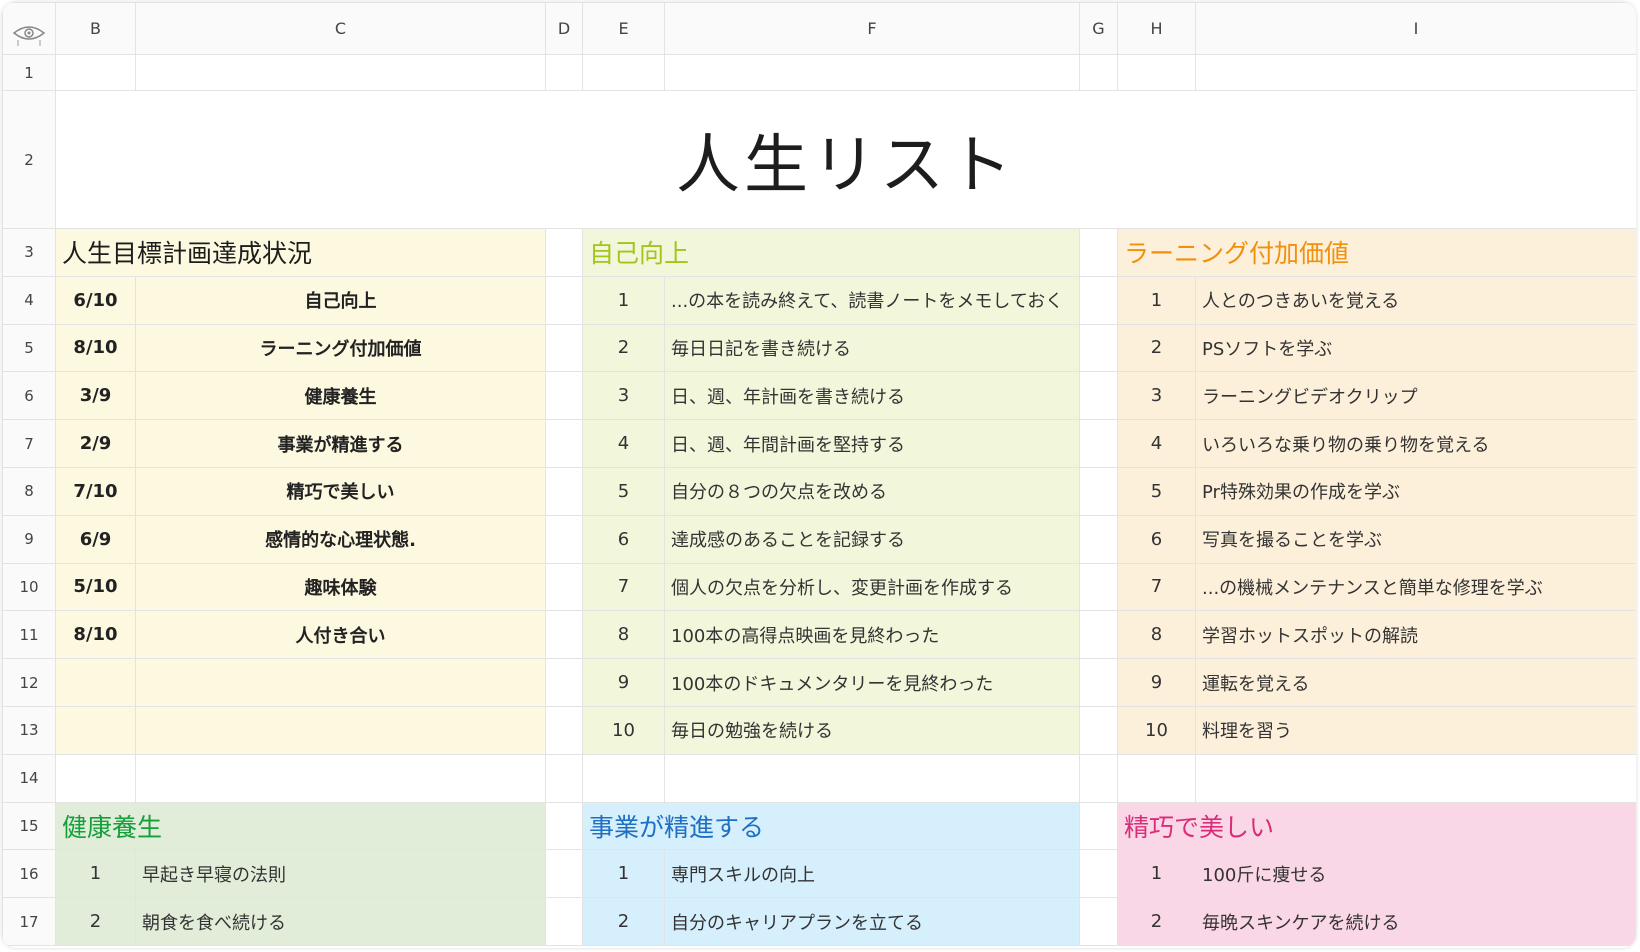 The height and width of the screenshot is (952, 1640). I want to click on learning-number: 8, so click(1156, 635).